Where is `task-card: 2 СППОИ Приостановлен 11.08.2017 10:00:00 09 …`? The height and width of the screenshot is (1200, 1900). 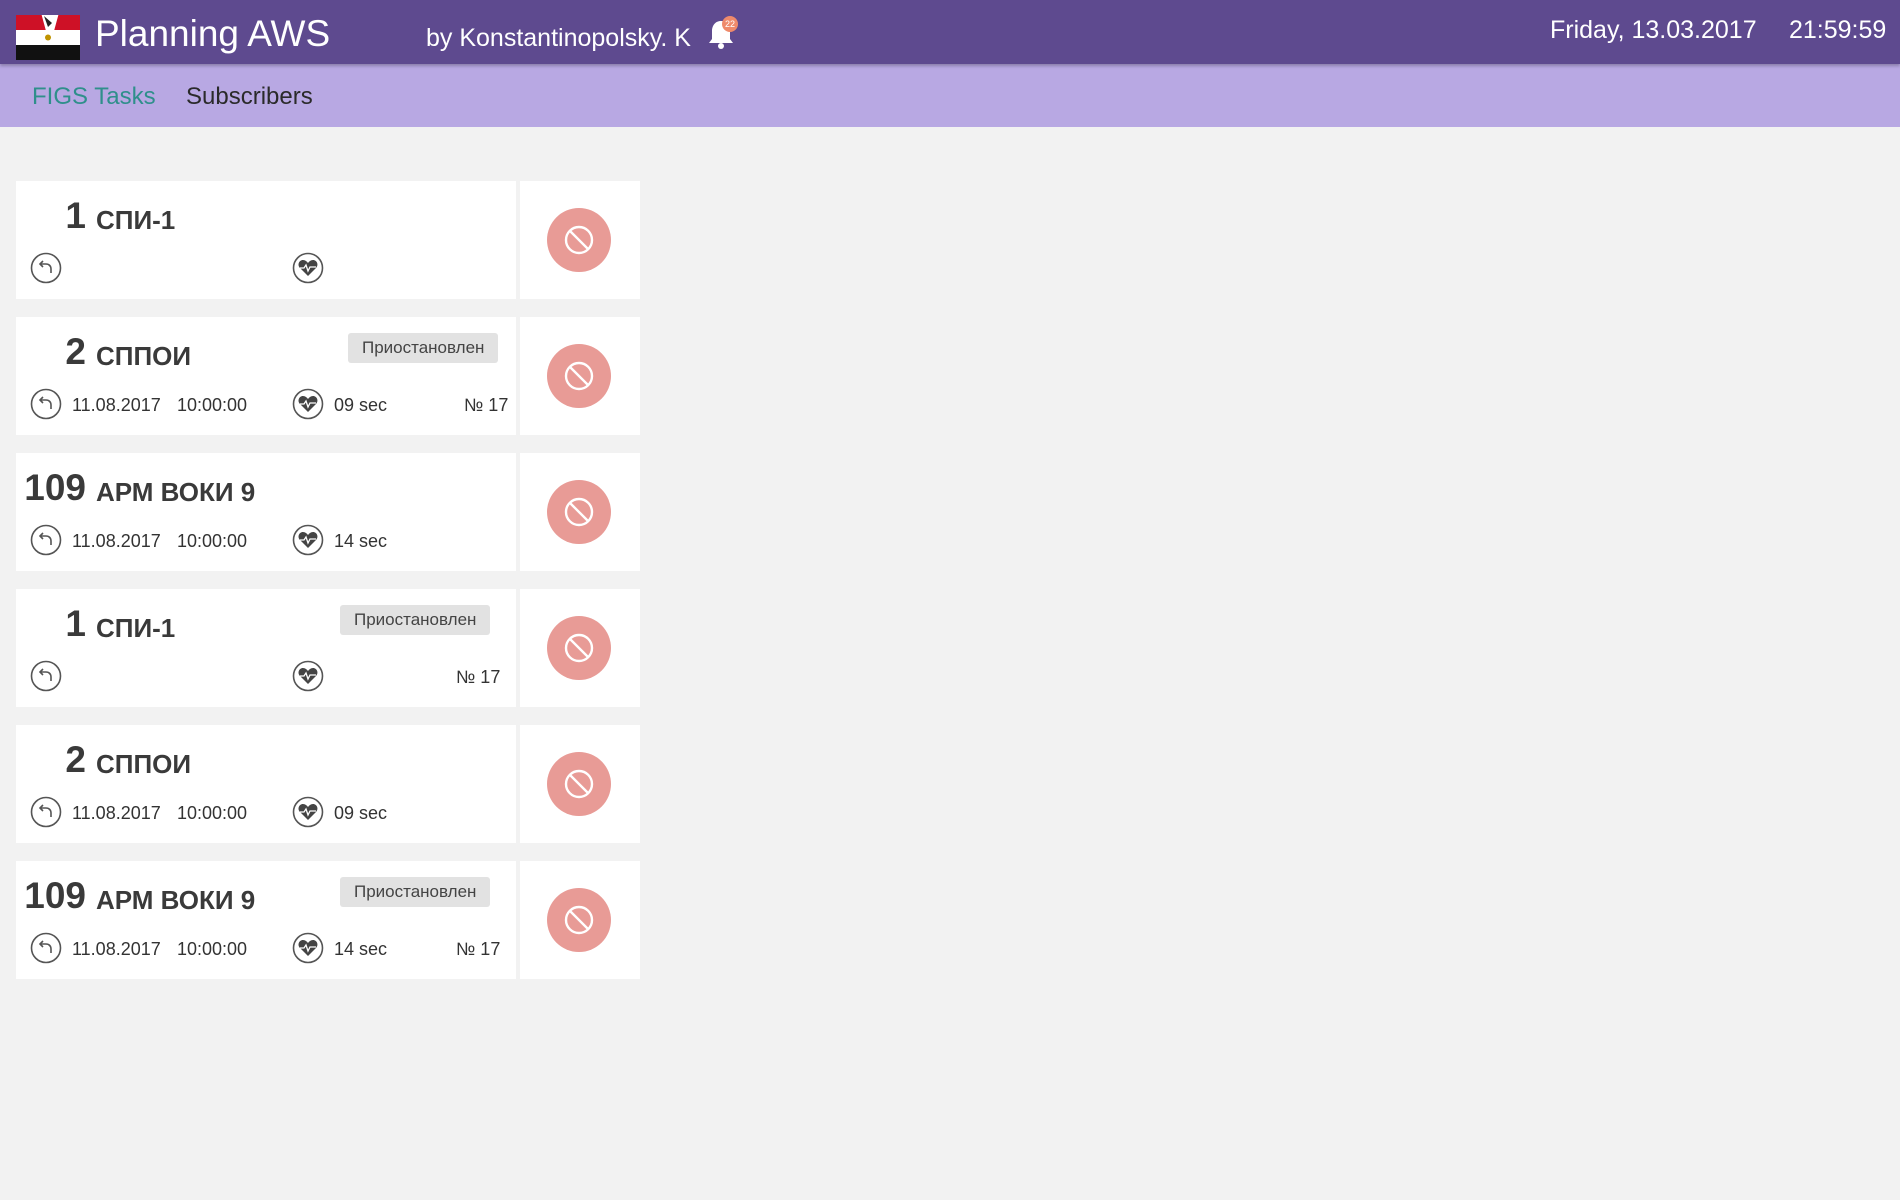 task-card: 2 СППОИ Приостановлен 11.08.2017 10:00:00 09 … is located at coordinates (266, 376).